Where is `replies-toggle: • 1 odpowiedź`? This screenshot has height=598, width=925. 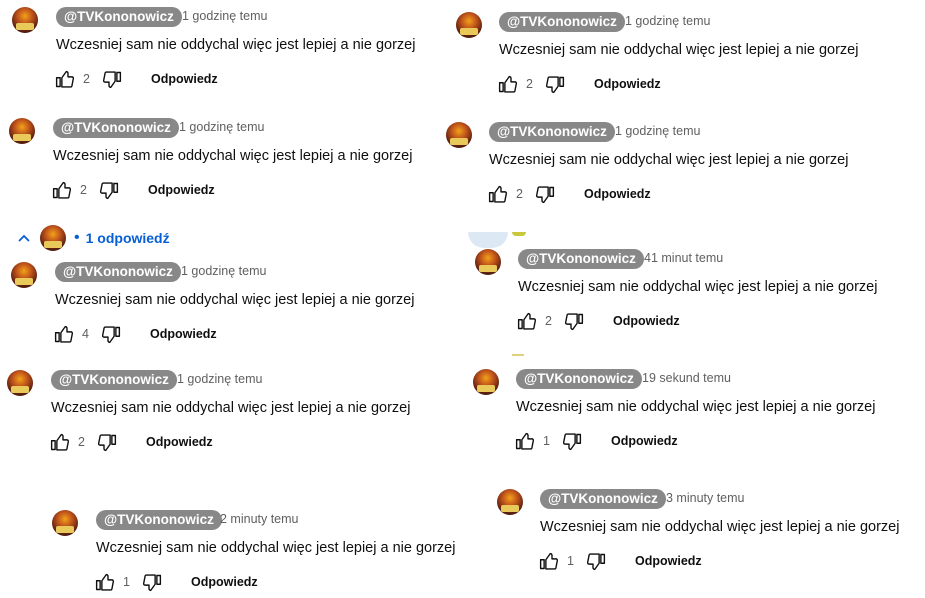
replies-toggle: • 1 odpowiedź is located at coordinates (93, 238).